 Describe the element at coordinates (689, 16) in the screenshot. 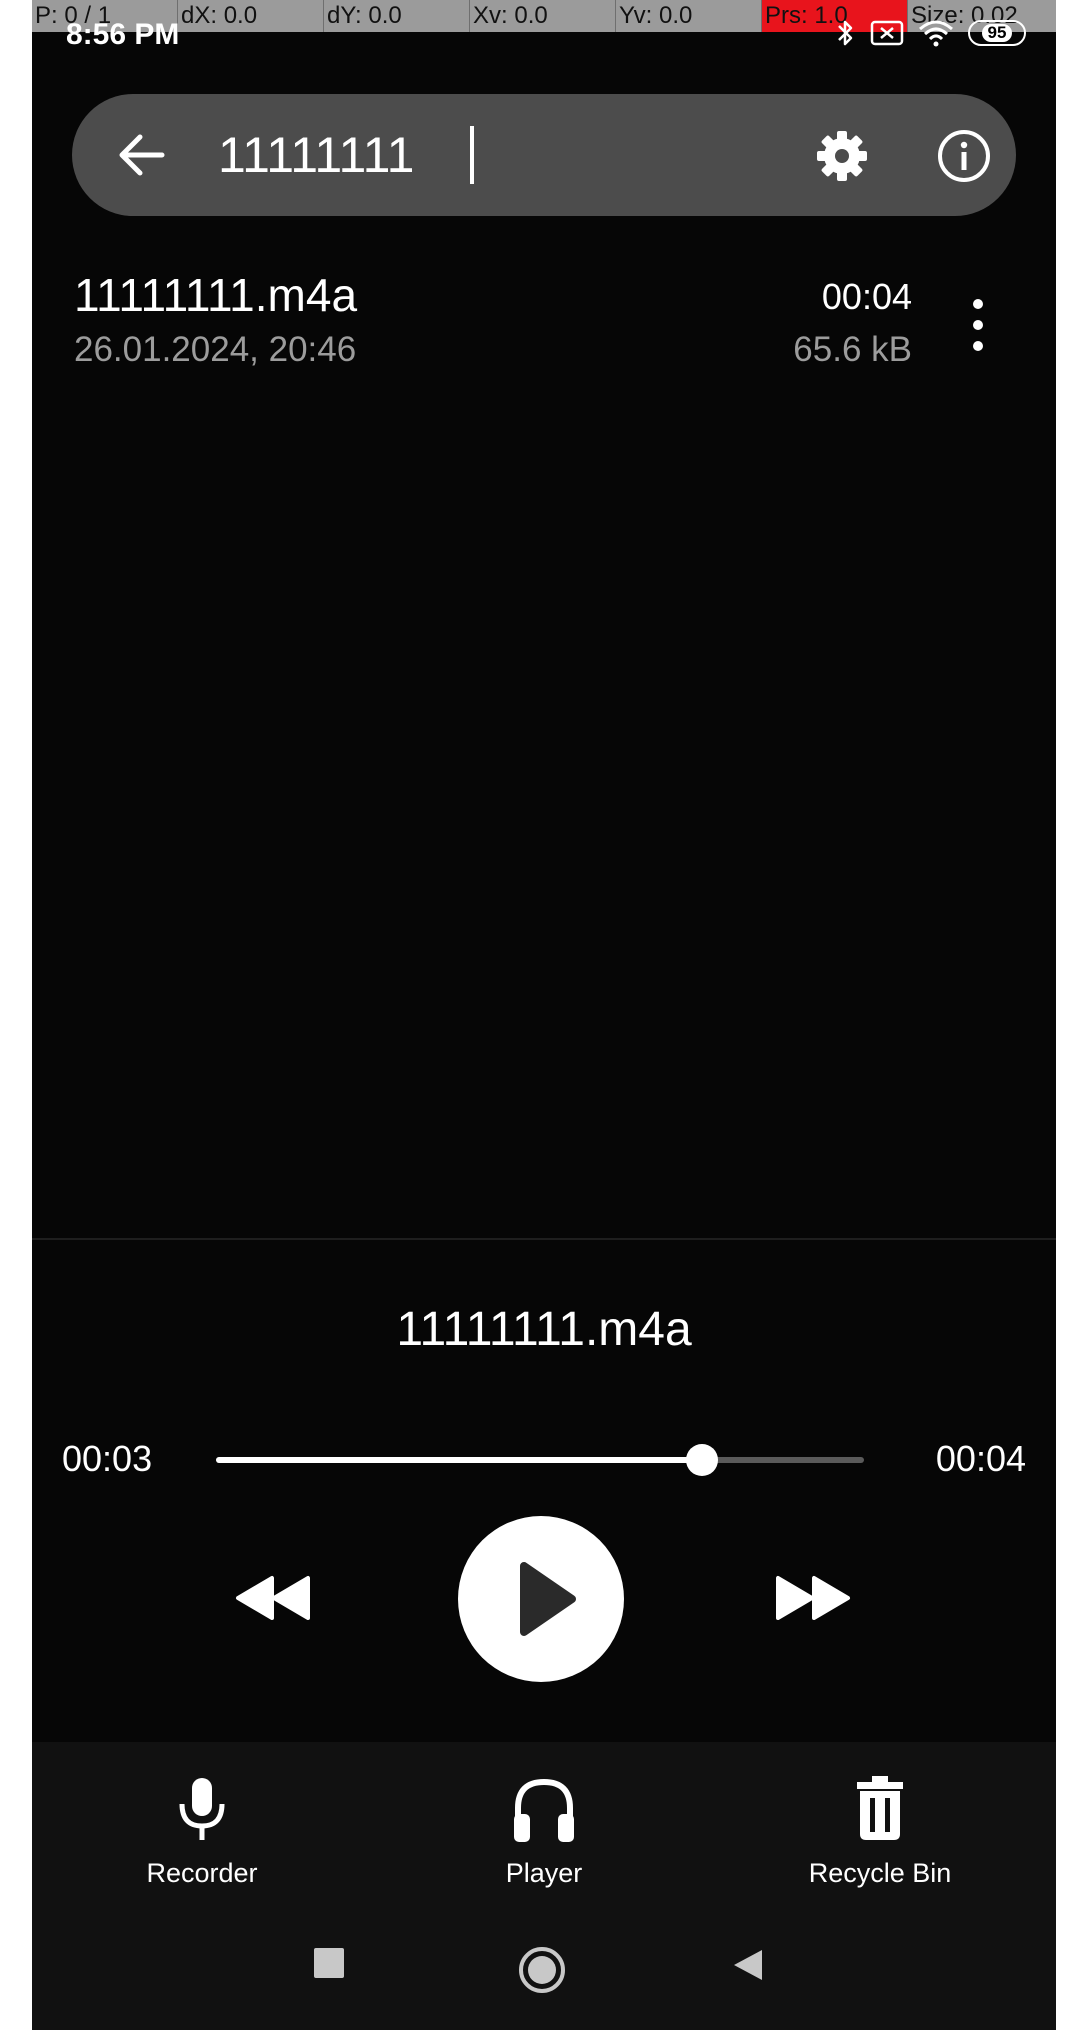

I see `debug-yv: Yv: 0.0` at that location.